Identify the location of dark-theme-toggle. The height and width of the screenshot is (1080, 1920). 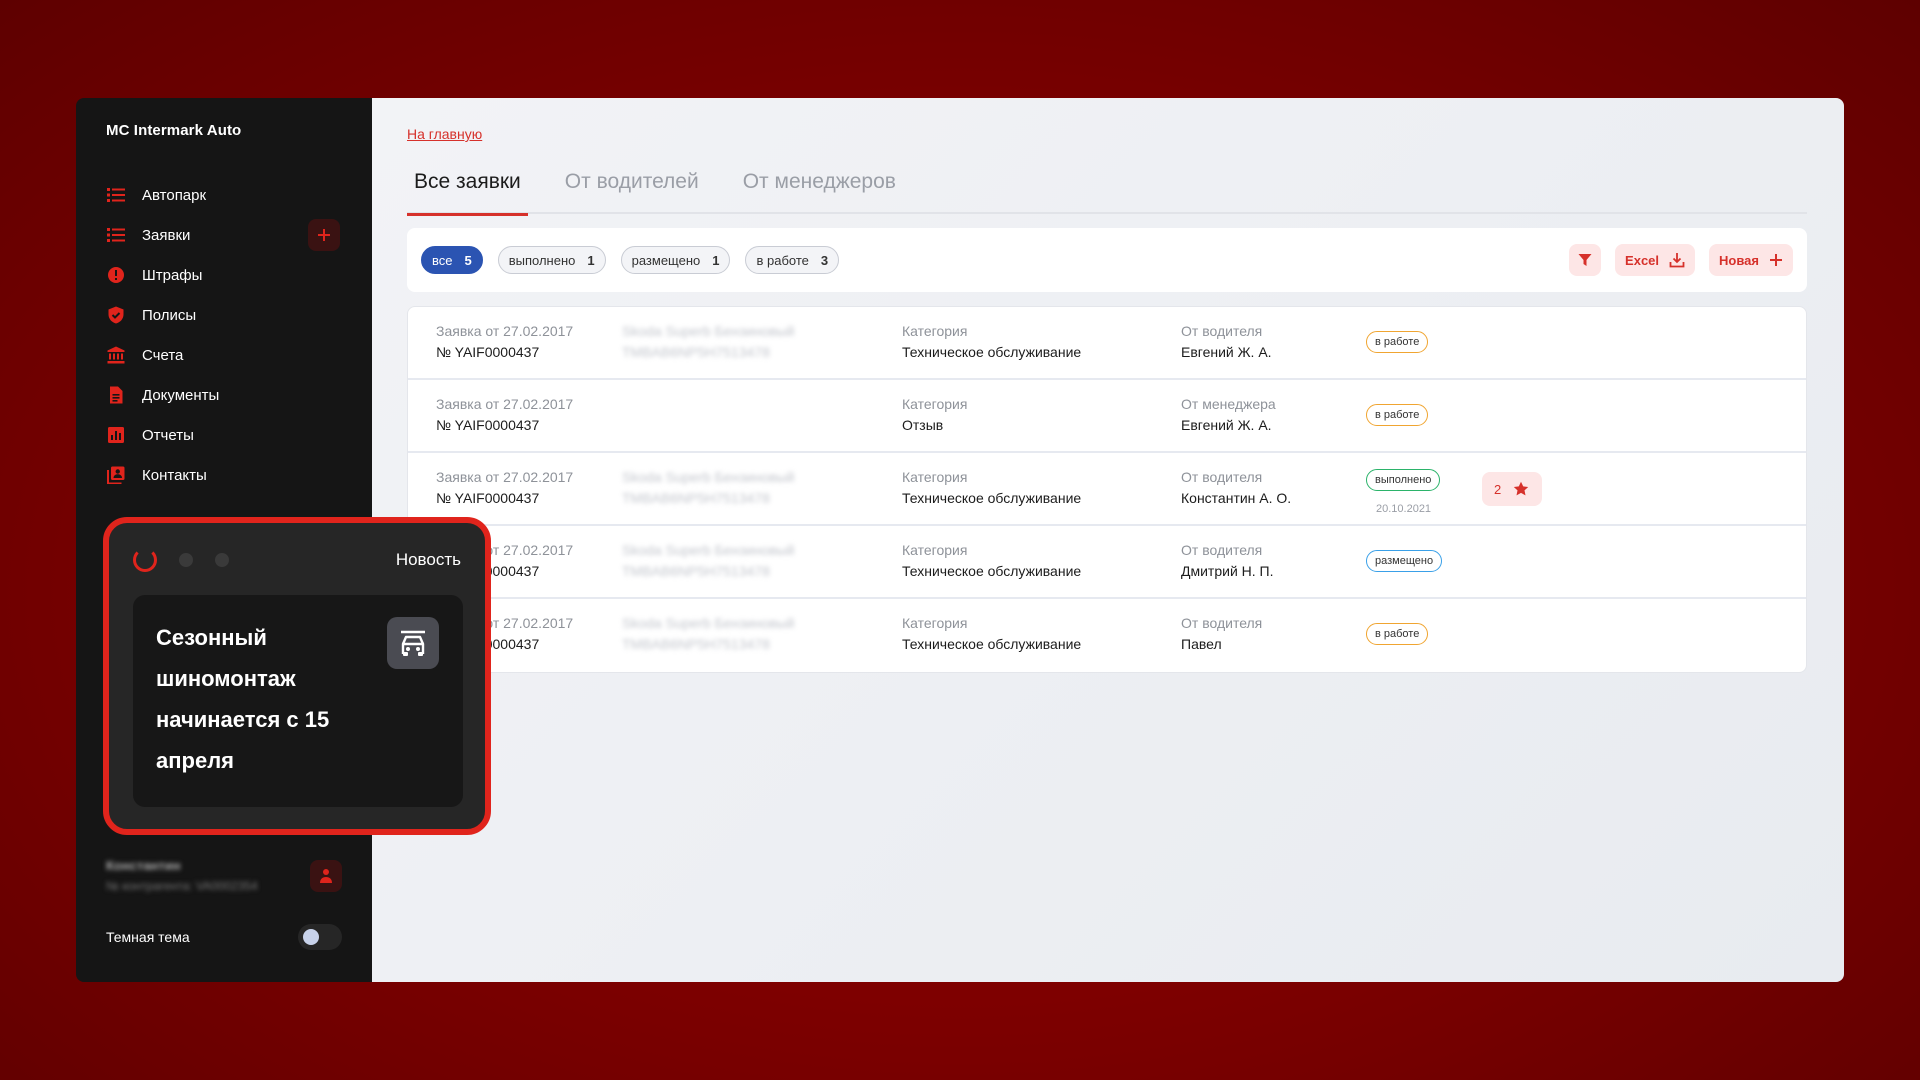
(320, 937).